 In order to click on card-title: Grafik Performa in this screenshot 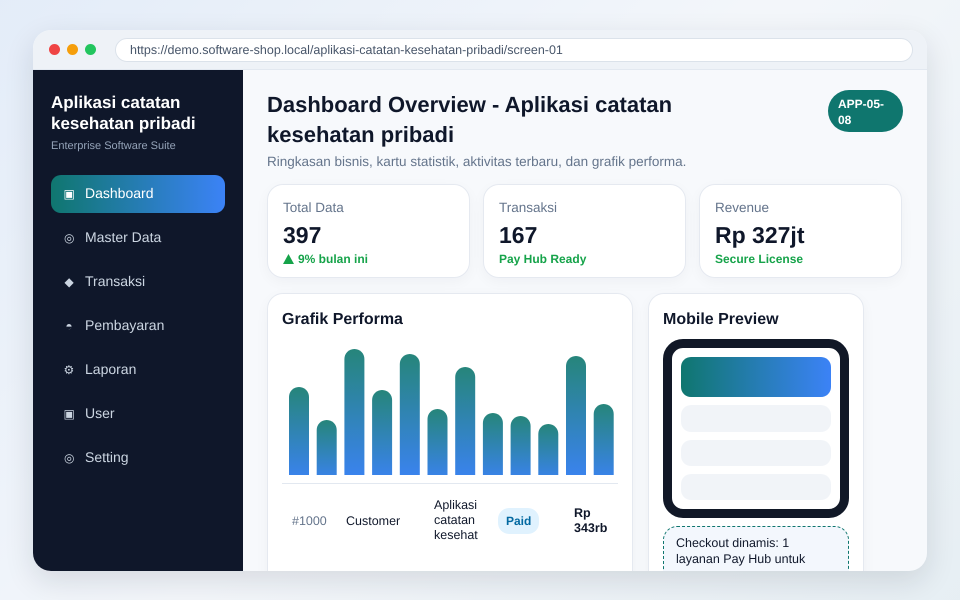, I will do `click(343, 320)`.